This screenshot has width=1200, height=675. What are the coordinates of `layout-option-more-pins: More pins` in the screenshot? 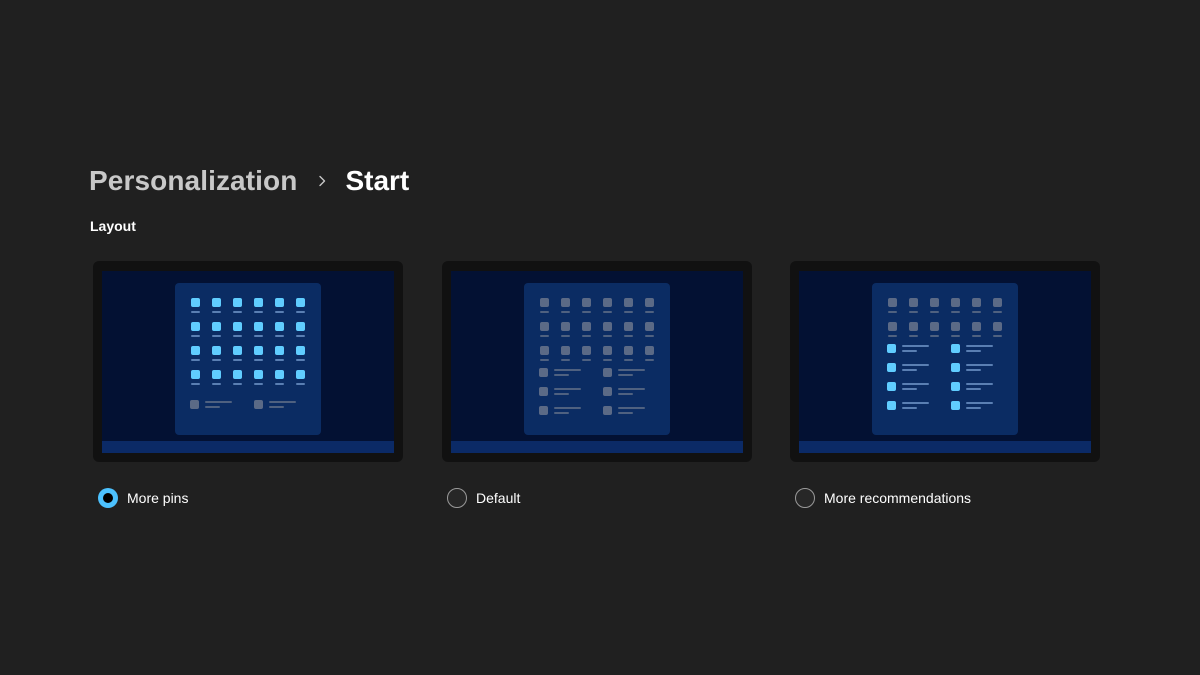 It's located at (248, 384).